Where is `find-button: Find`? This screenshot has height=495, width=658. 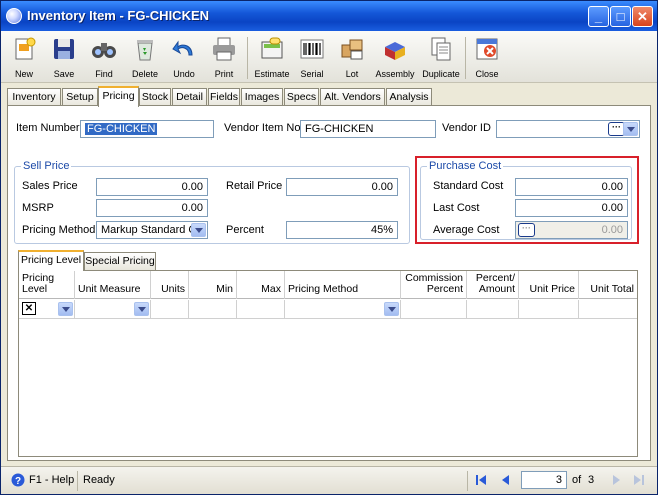 find-button: Find is located at coordinates (104, 57).